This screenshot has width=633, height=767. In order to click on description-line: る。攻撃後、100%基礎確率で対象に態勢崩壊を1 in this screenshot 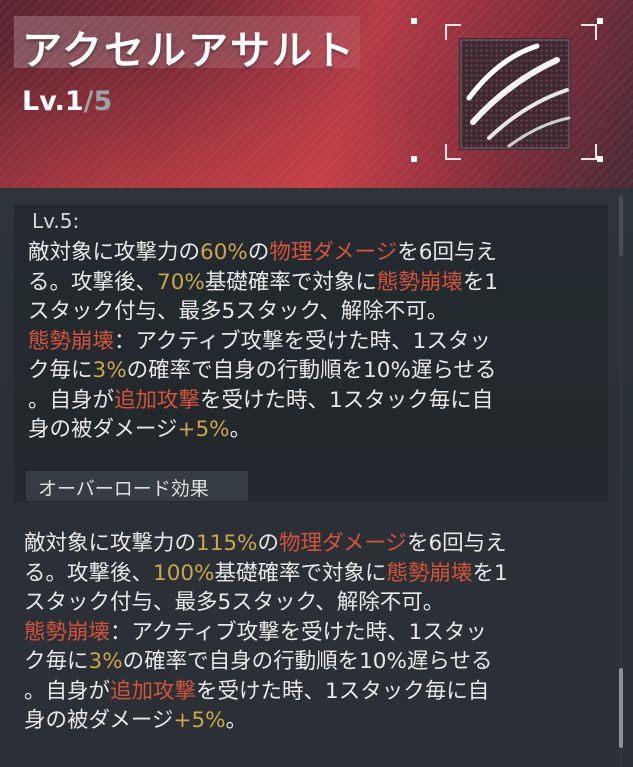, I will do `click(266, 574)`.